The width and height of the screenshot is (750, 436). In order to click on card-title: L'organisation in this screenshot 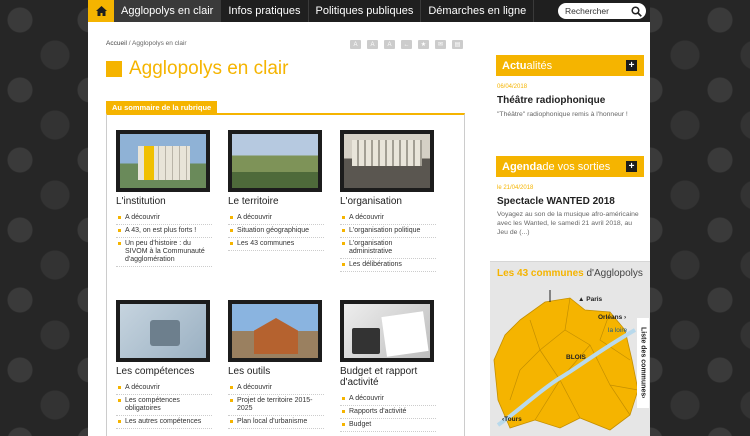, I will do `click(388, 201)`.